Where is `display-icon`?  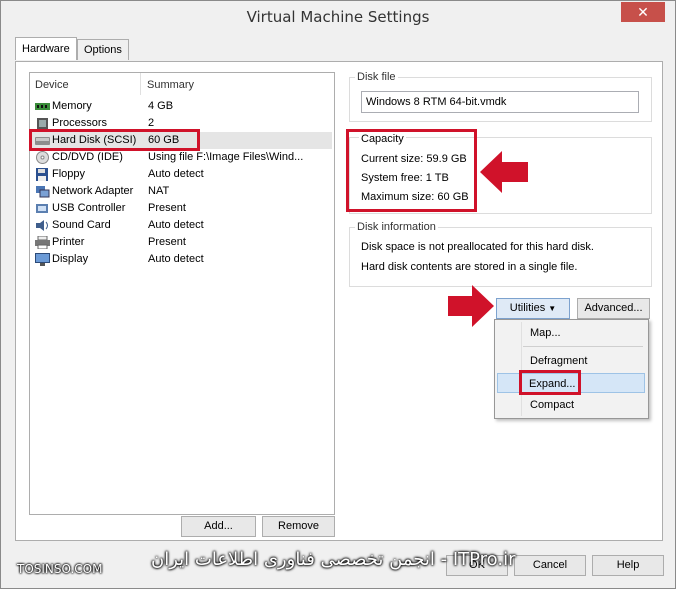
display-icon is located at coordinates (42, 259).